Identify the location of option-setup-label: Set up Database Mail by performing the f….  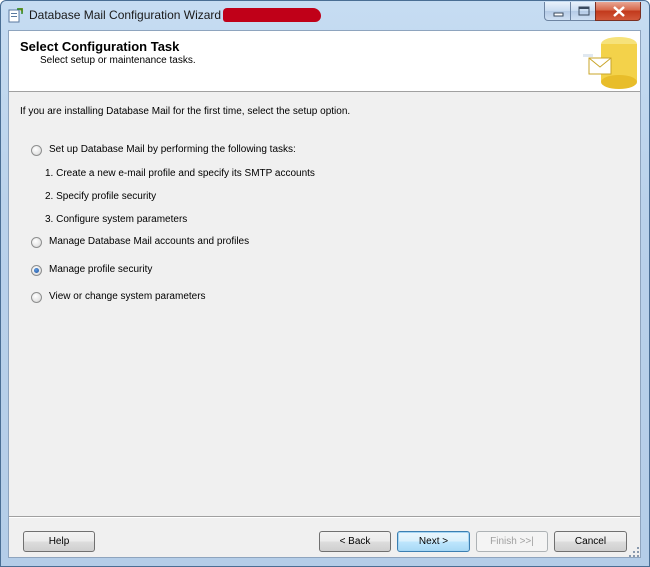
(172, 149).